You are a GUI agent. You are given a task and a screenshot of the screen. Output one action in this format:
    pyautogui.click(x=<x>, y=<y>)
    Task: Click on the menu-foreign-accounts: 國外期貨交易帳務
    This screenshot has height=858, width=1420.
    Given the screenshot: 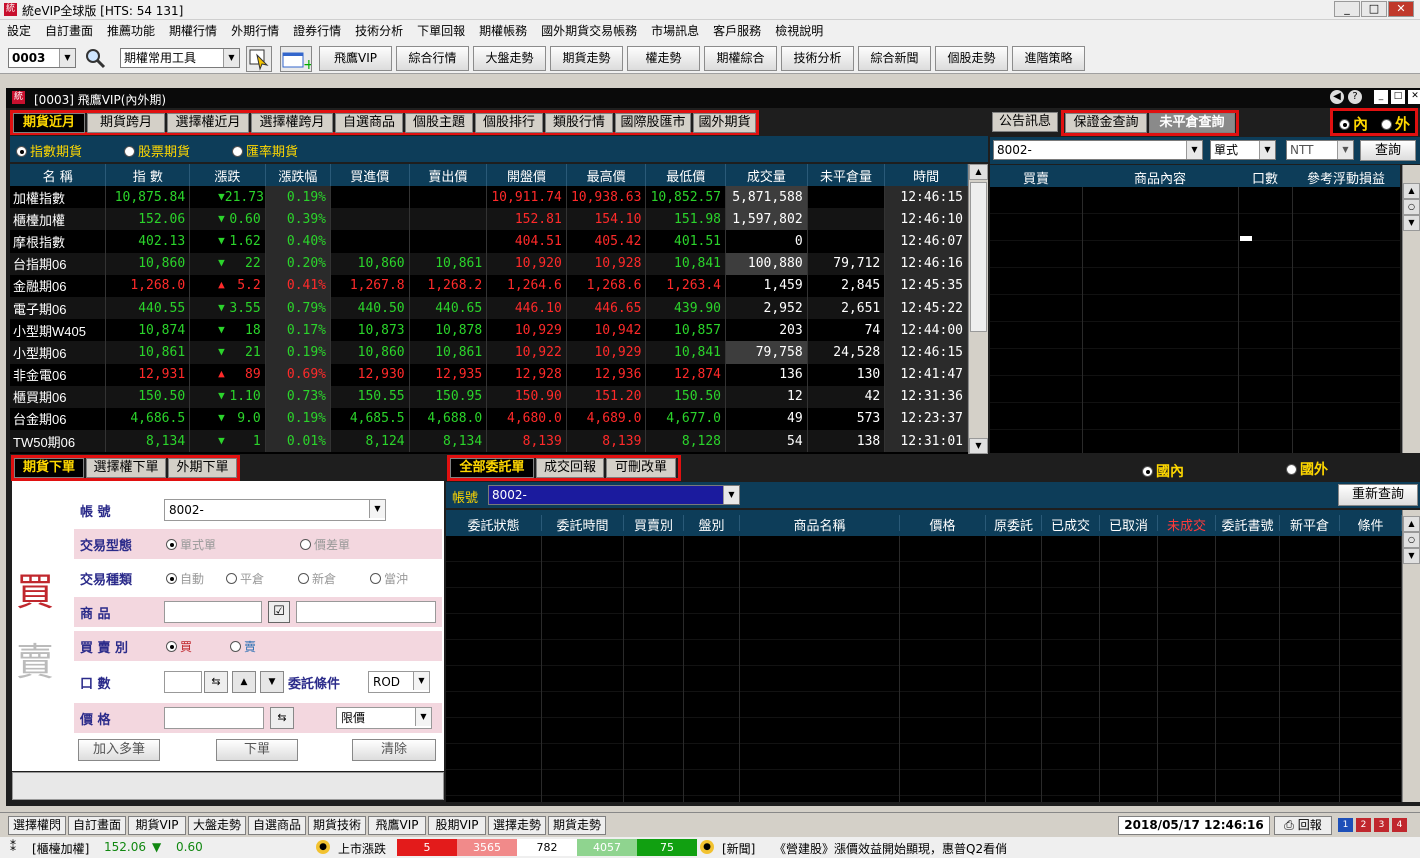 What is the action you would take?
    pyautogui.click(x=589, y=31)
    